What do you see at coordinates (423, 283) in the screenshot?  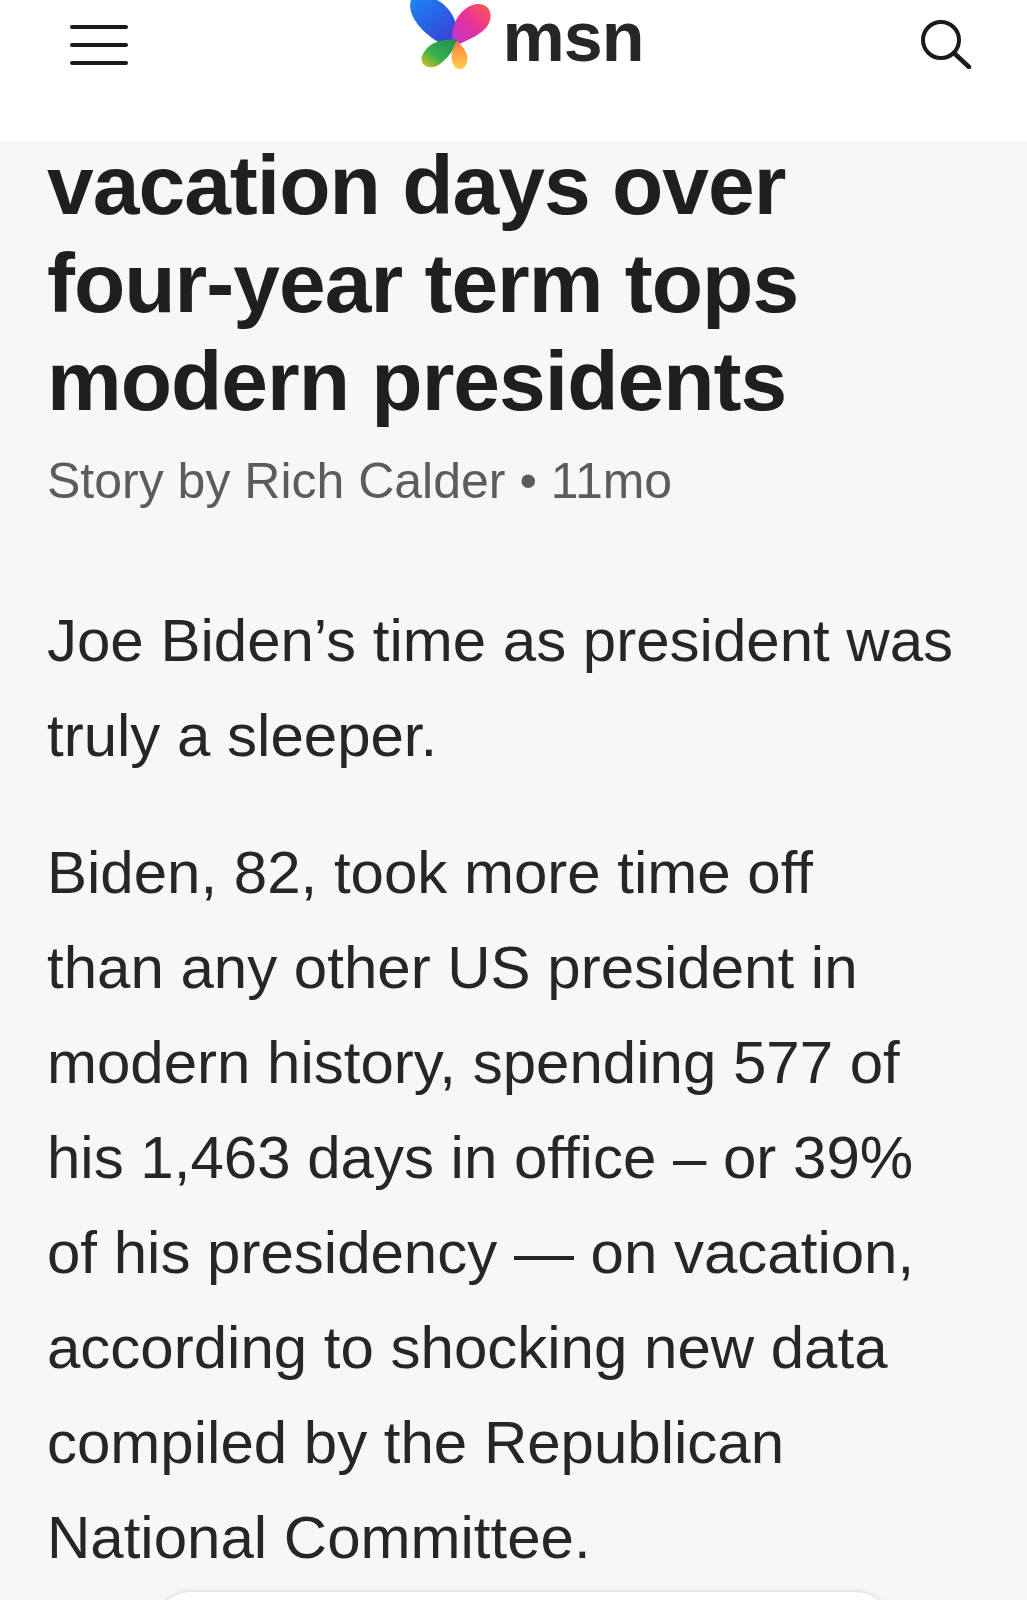 I see `article-headline: vacation days over four-year term tops modern presidents` at bounding box center [423, 283].